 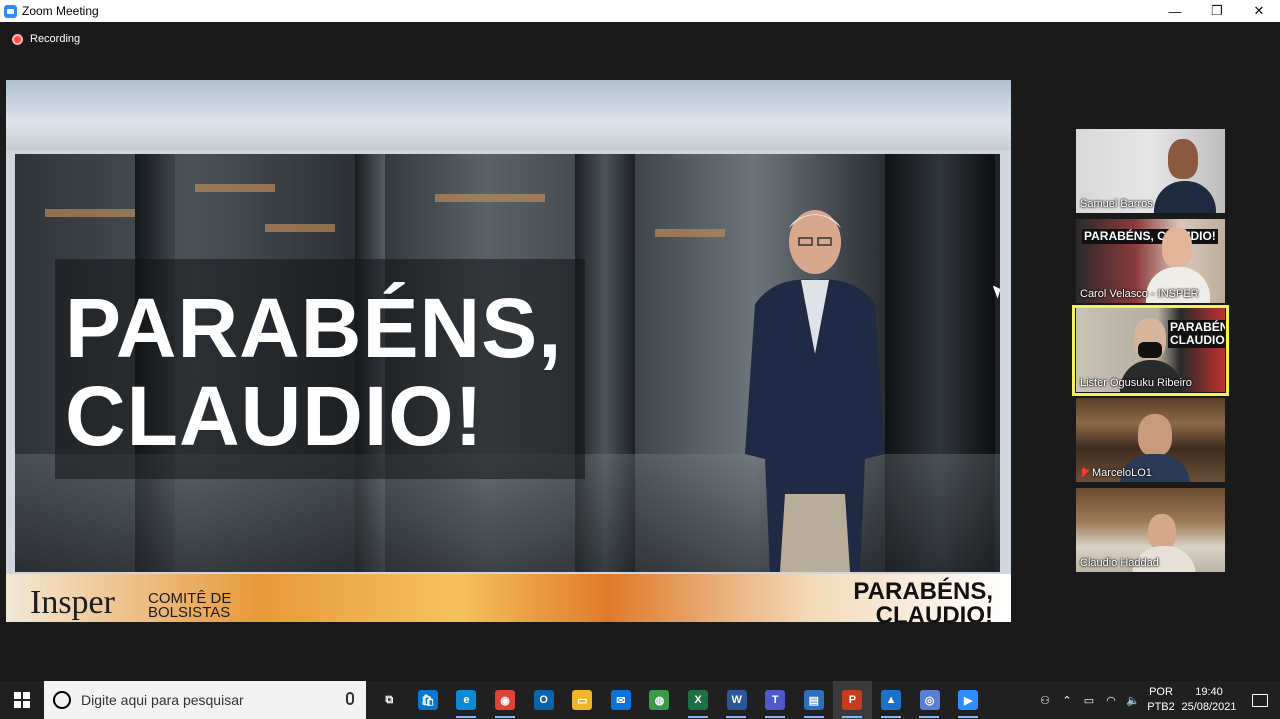 I want to click on cortana-circle-icon, so click(x=62, y=700).